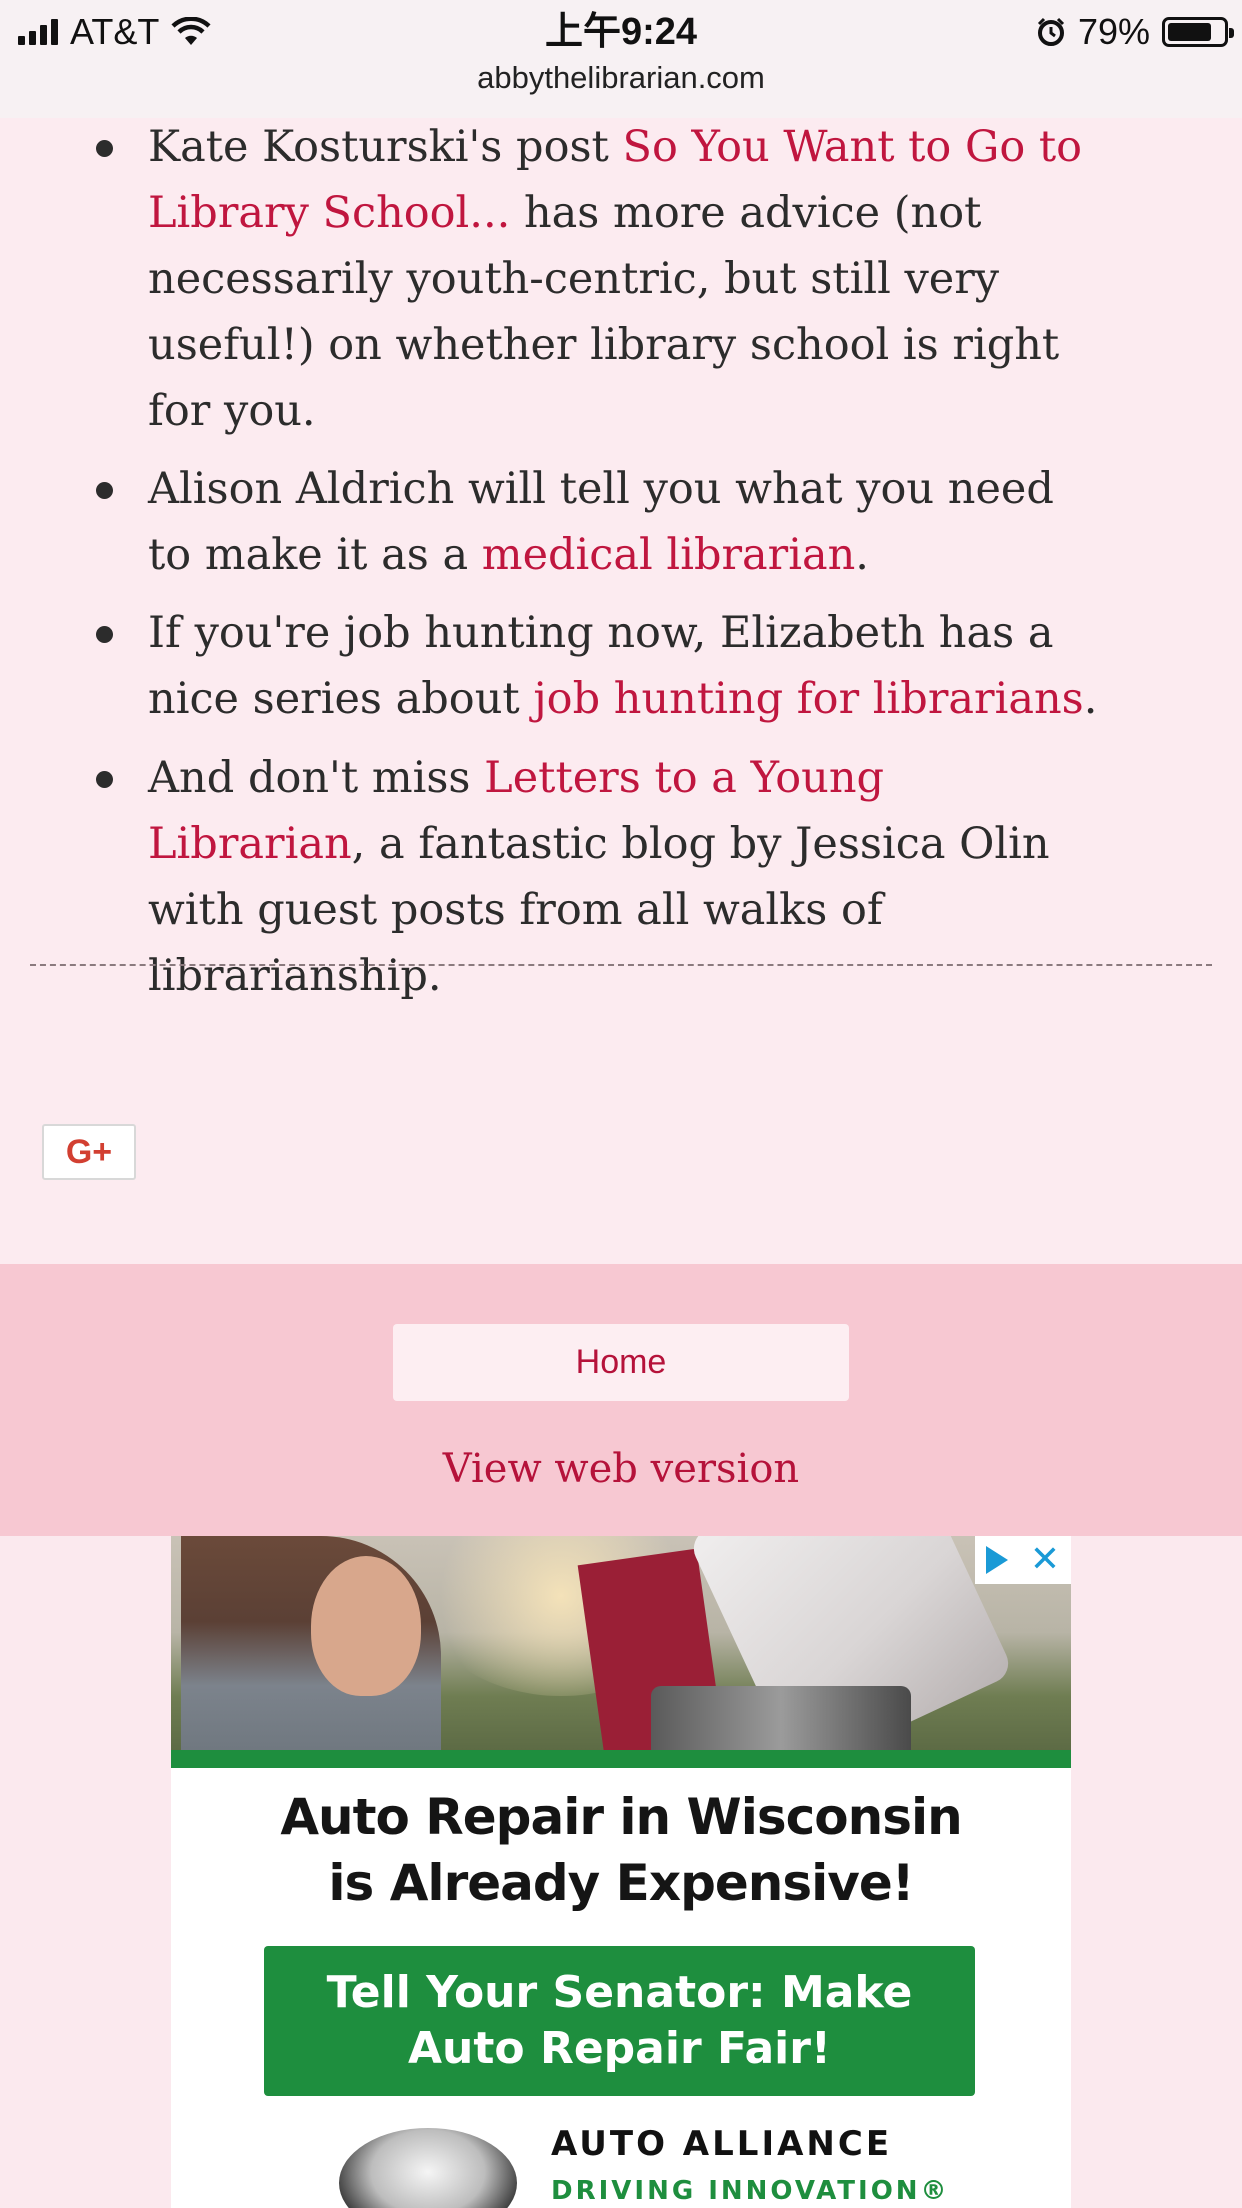  Describe the element at coordinates (722, 2144) in the screenshot. I see `ad-brand: AUTO ALLIANCE` at that location.